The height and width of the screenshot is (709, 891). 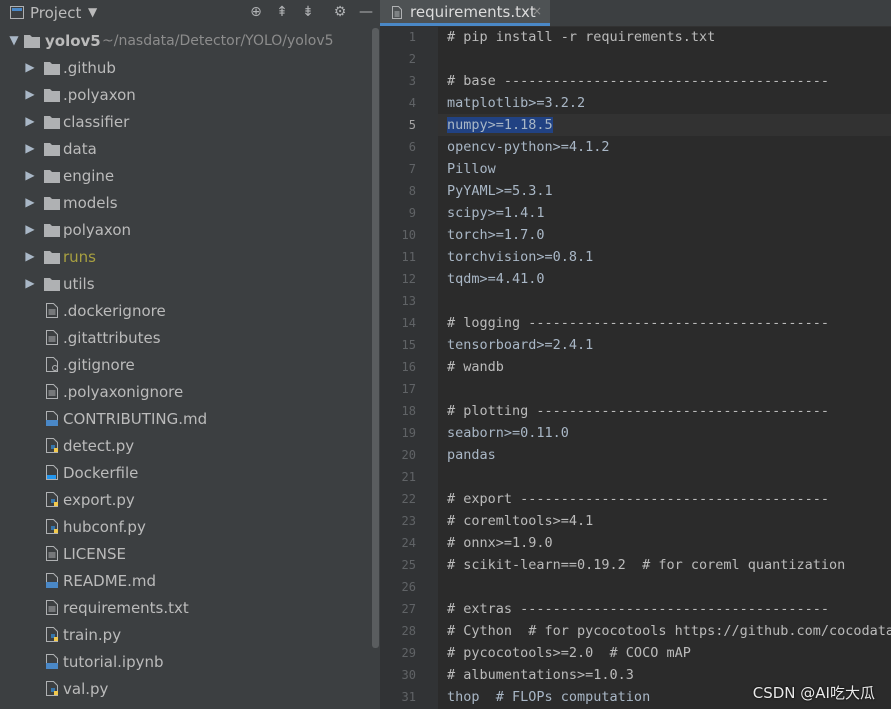 I want to click on tree-file: val.py, so click(x=185, y=689).